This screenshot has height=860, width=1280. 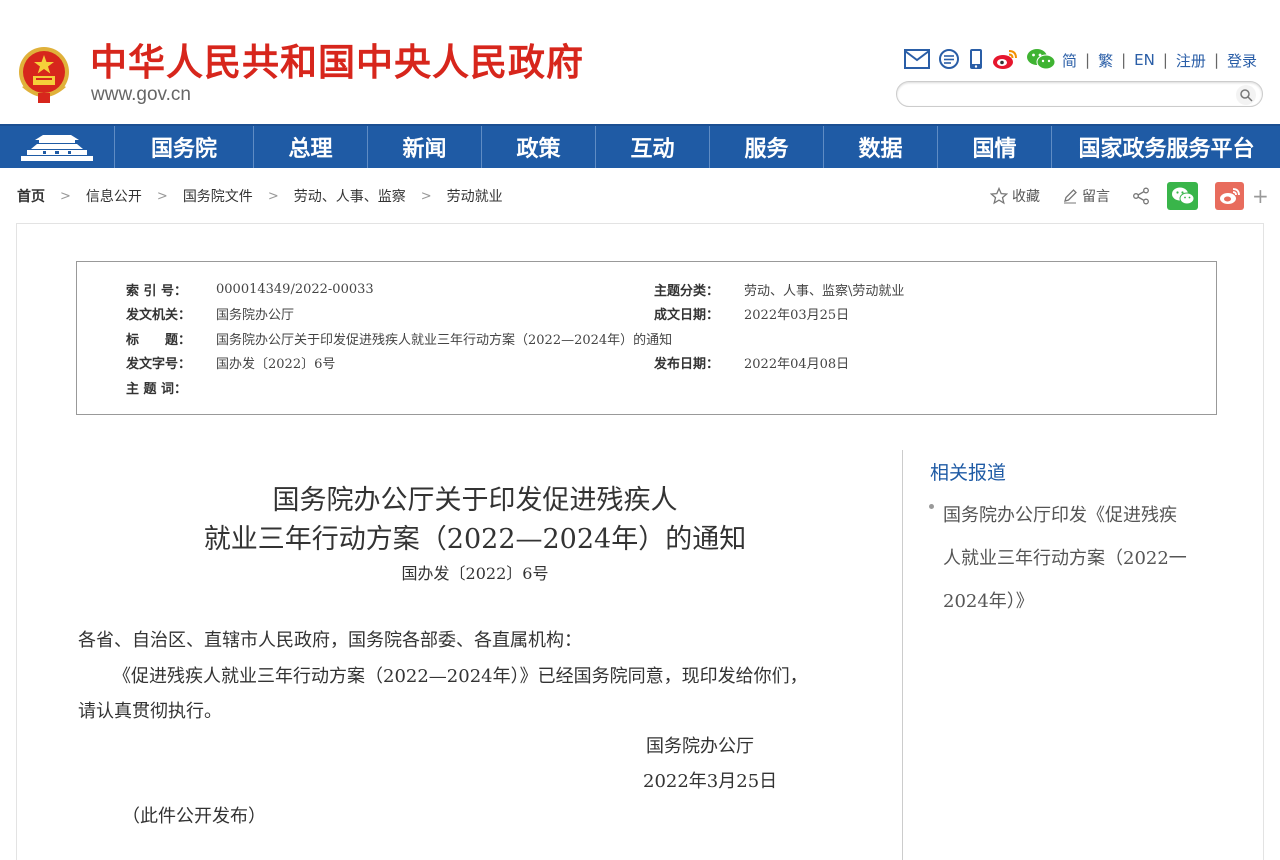 I want to click on article-signer: 国务院办公厅, so click(x=700, y=746).